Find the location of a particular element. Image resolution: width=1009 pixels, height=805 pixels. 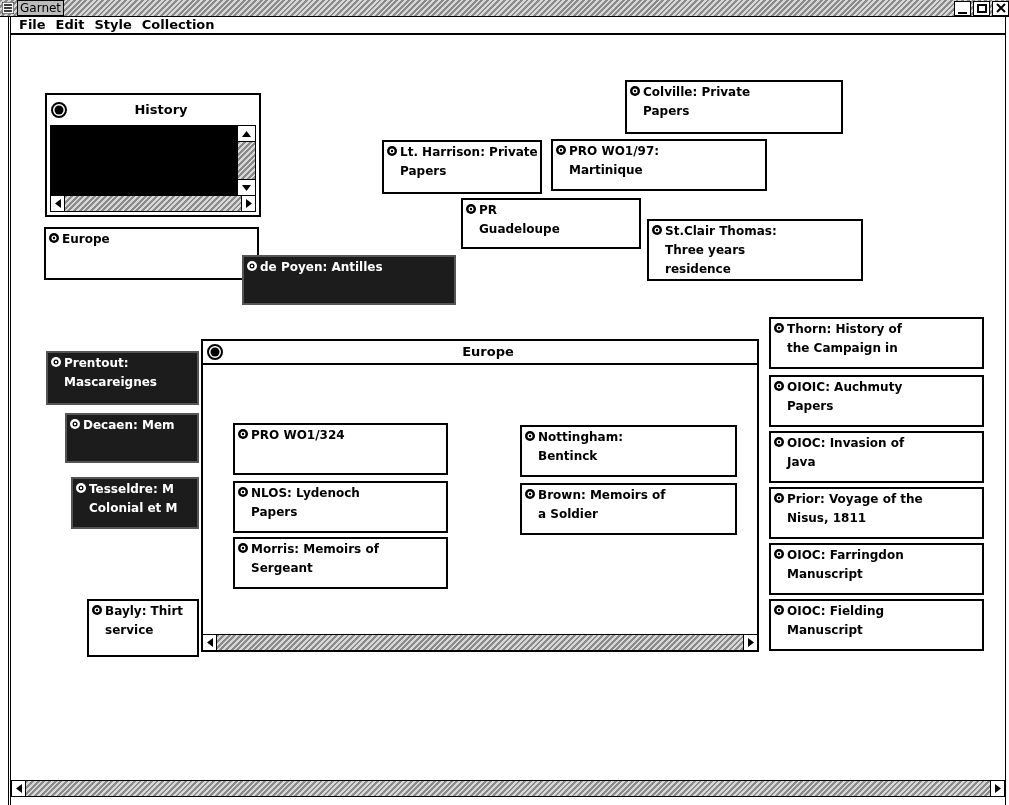

note-card: Prentout: Mascareignes is located at coordinates (122, 378).